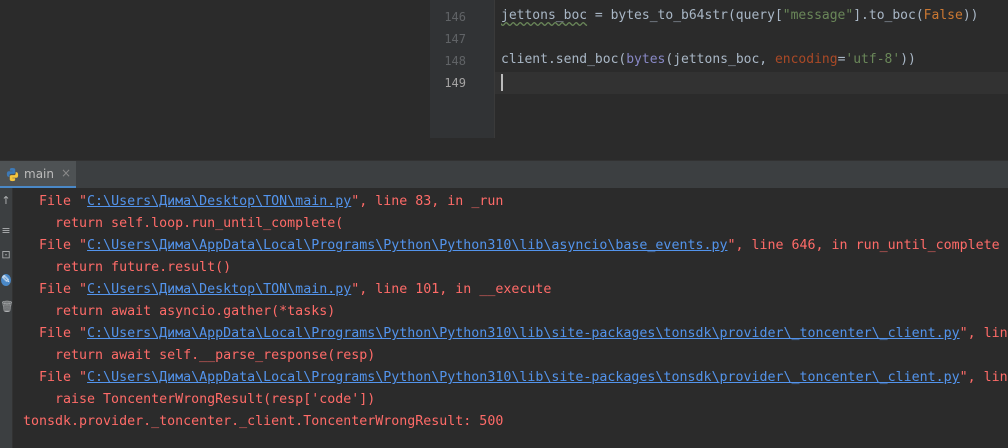 The height and width of the screenshot is (448, 1008). Describe the element at coordinates (504, 174) in the screenshot. I see `run-tool-window-tabs: main ×` at that location.